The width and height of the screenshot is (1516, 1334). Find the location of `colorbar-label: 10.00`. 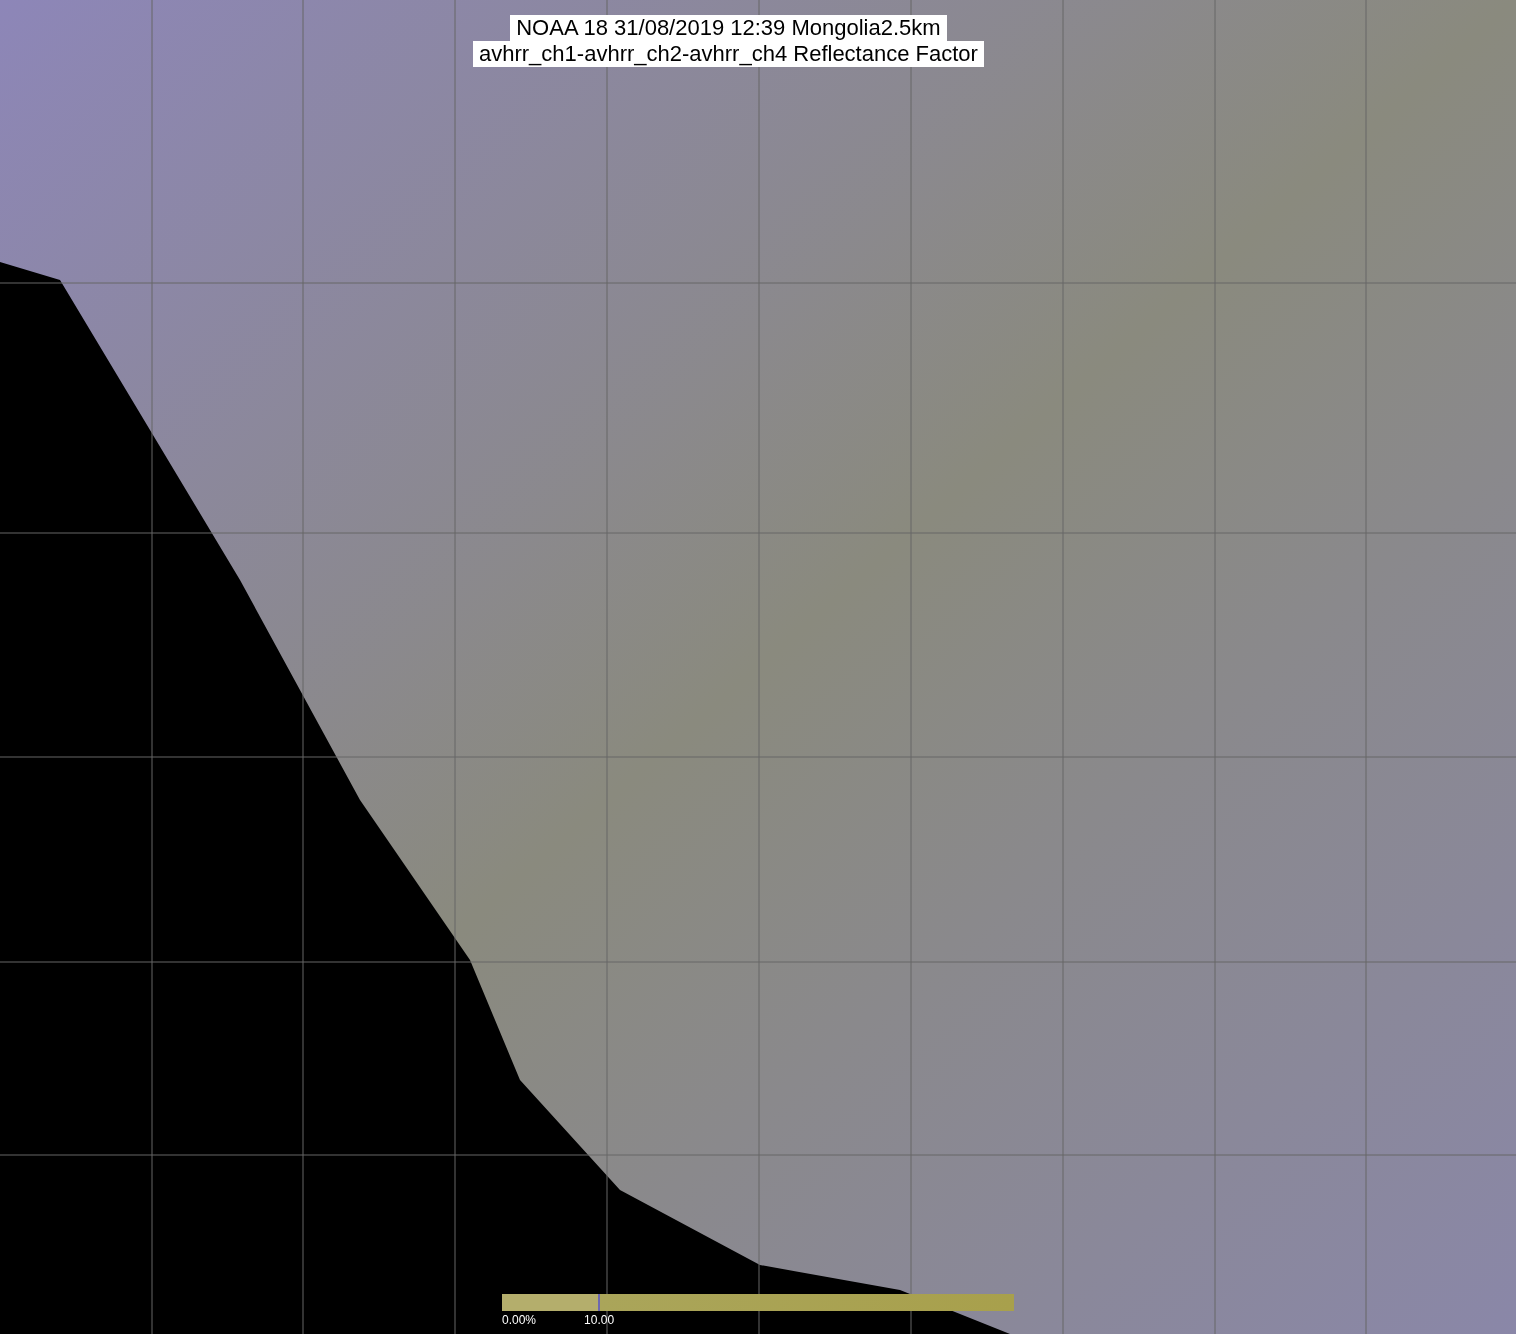

colorbar-label: 10.00 is located at coordinates (599, 1320).